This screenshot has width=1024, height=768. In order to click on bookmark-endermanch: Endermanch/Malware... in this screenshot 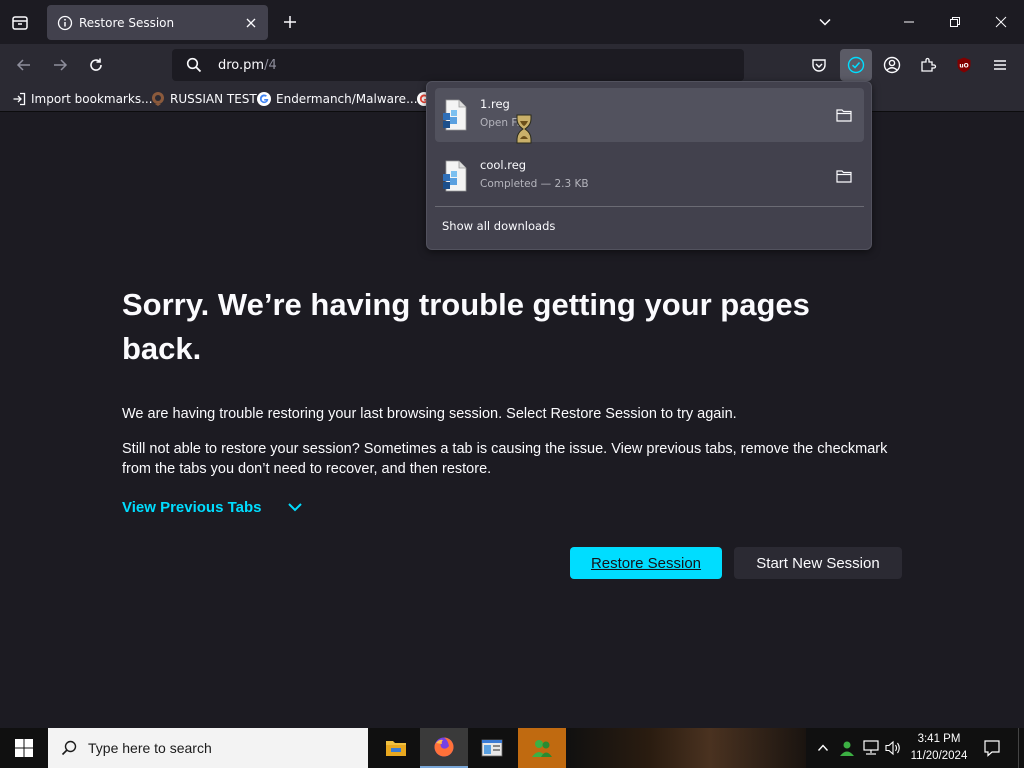, I will do `click(337, 99)`.